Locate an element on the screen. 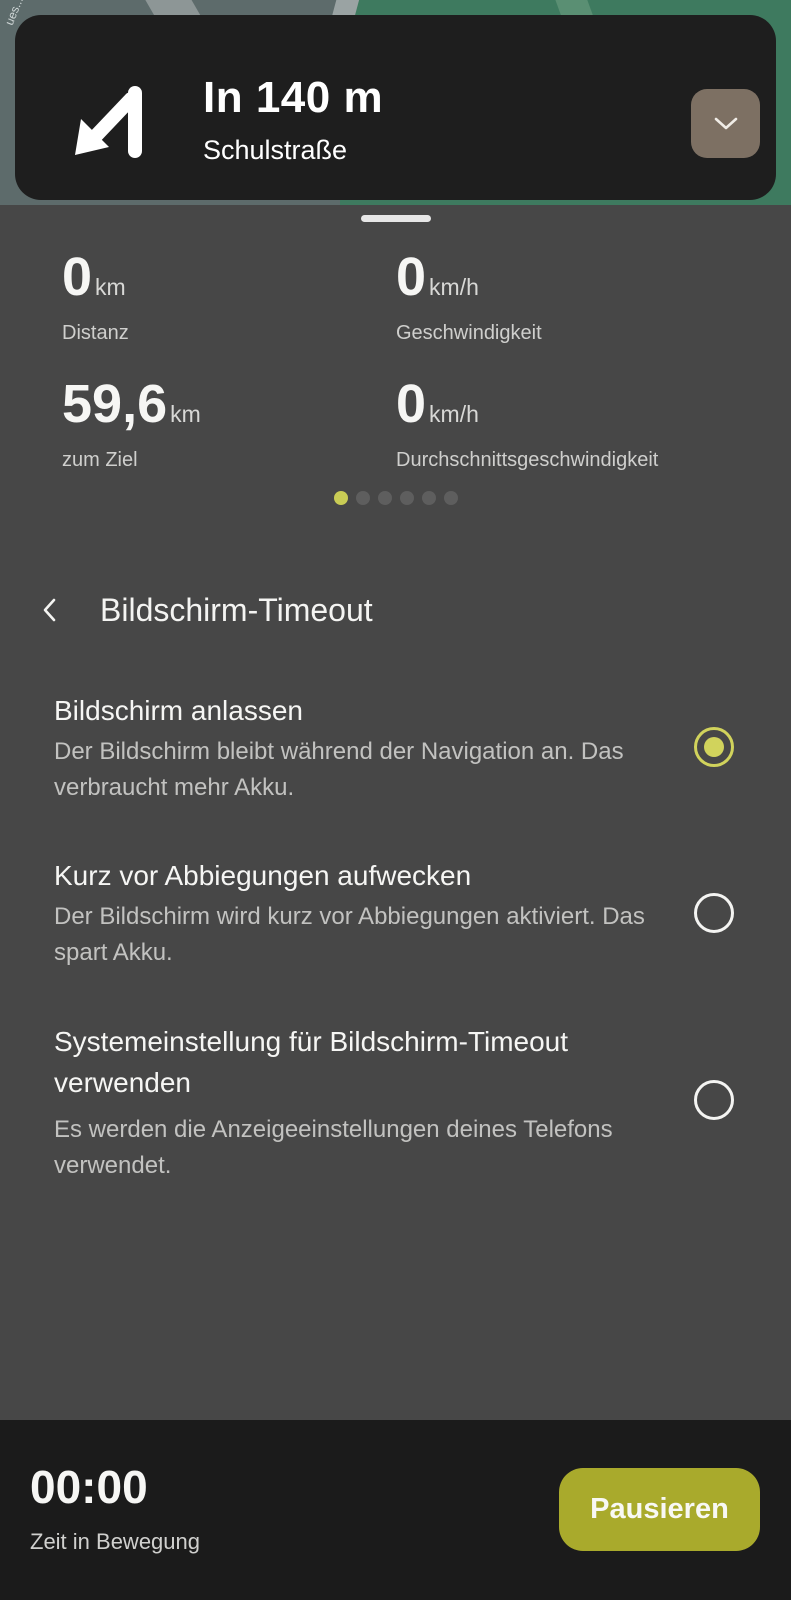 This screenshot has height=1600, width=791. chevron-down-icon is located at coordinates (725, 123).